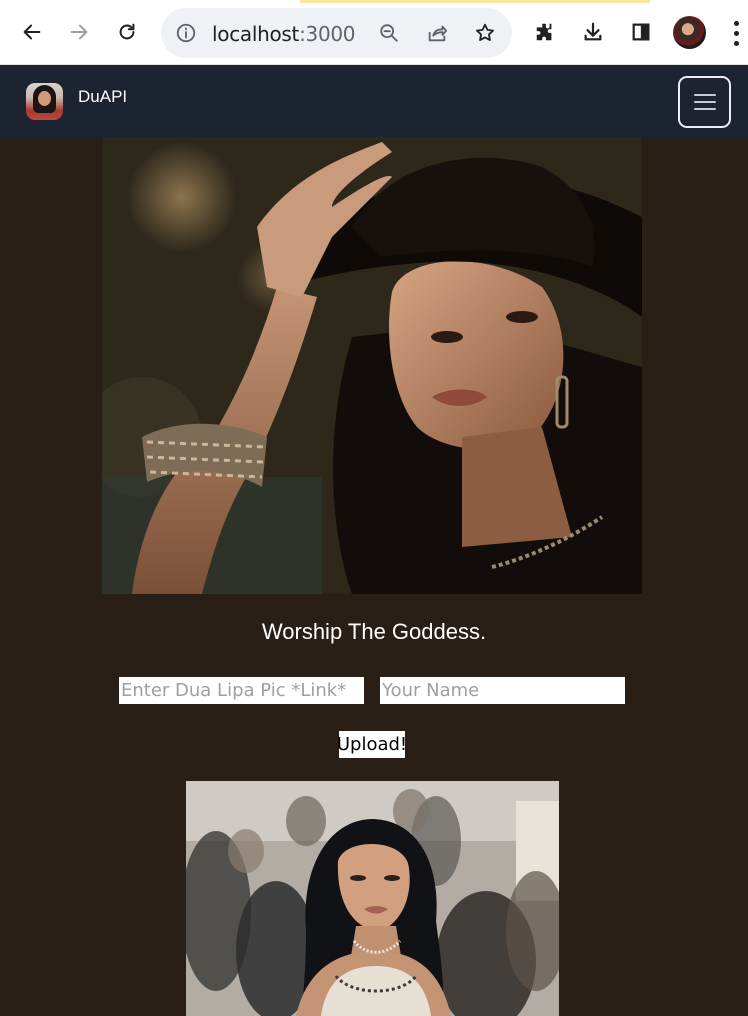 The image size is (748, 1016). What do you see at coordinates (593, 32) in the screenshot?
I see `download-icon` at bounding box center [593, 32].